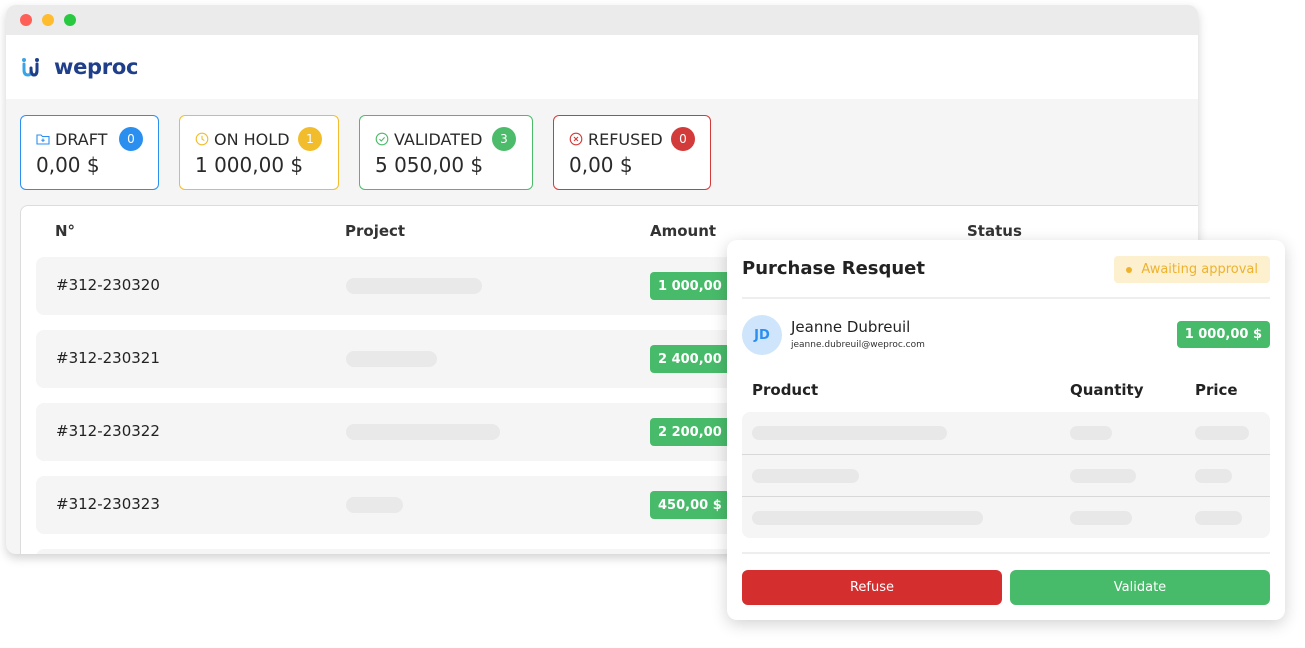  Describe the element at coordinates (249, 165) in the screenshot. I see `status-card-value: 1 000,00 $` at that location.